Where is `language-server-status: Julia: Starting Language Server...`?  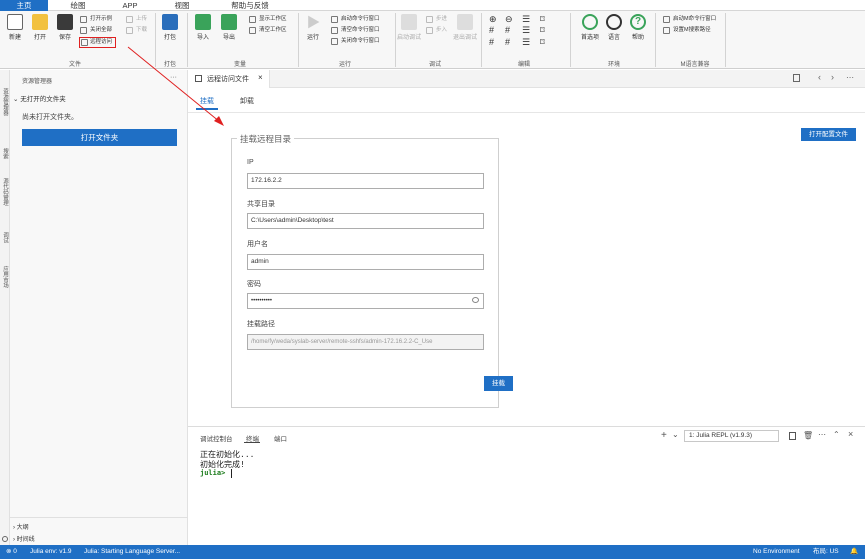
language-server-status: Julia: Starting Language Server... is located at coordinates (132, 552).